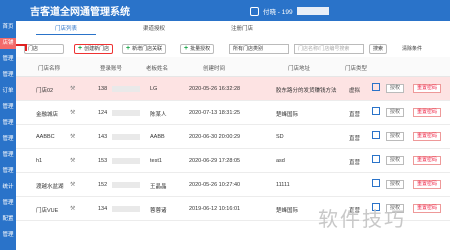 The image size is (450, 250). I want to click on login-account: 152, so click(103, 185).